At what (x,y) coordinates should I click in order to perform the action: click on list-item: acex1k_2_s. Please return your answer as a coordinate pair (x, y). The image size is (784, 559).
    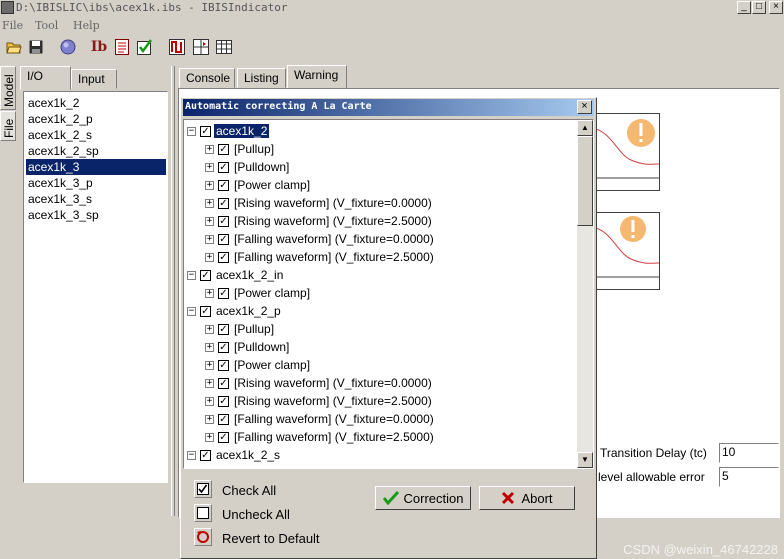
    Looking at the image, I should click on (96, 135).